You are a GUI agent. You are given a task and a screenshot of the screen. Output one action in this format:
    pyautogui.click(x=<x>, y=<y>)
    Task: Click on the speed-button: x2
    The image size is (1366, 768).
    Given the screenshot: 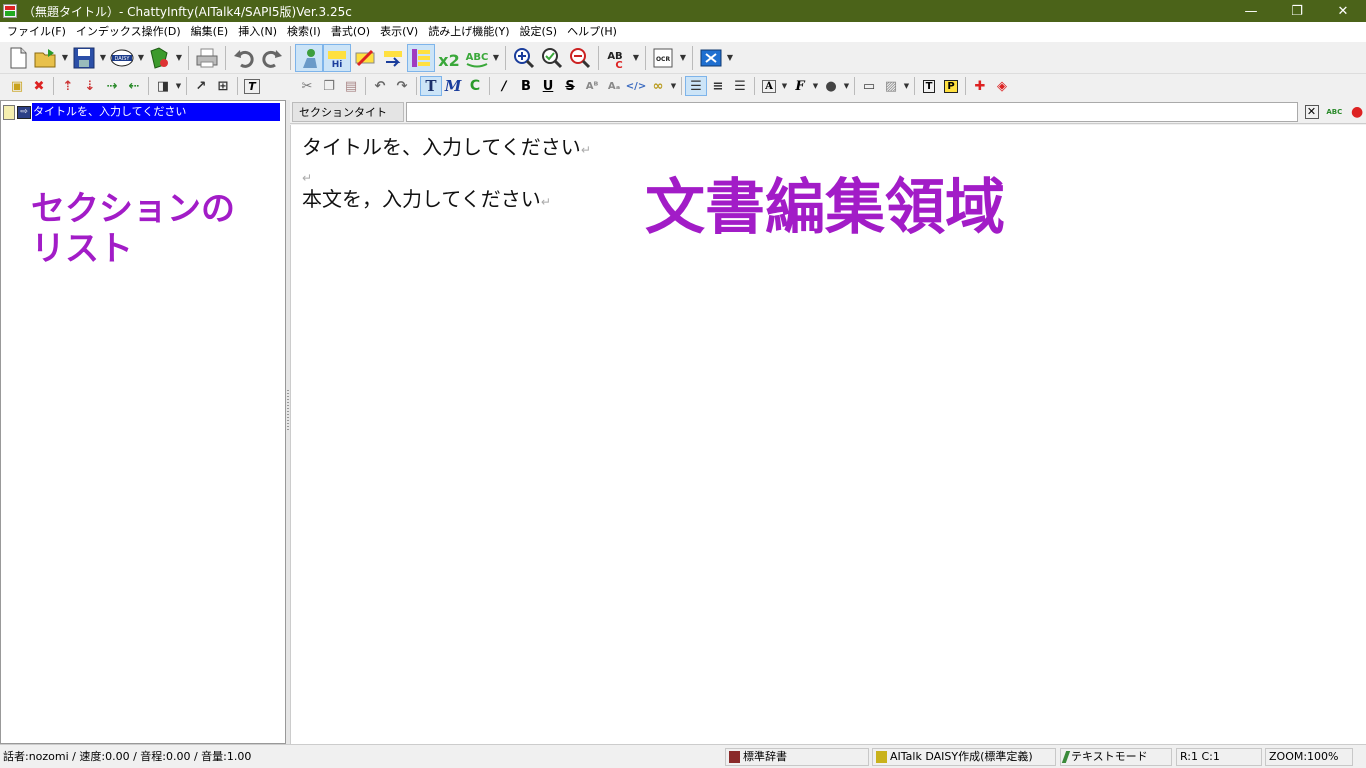 What is the action you would take?
    pyautogui.click(x=449, y=58)
    